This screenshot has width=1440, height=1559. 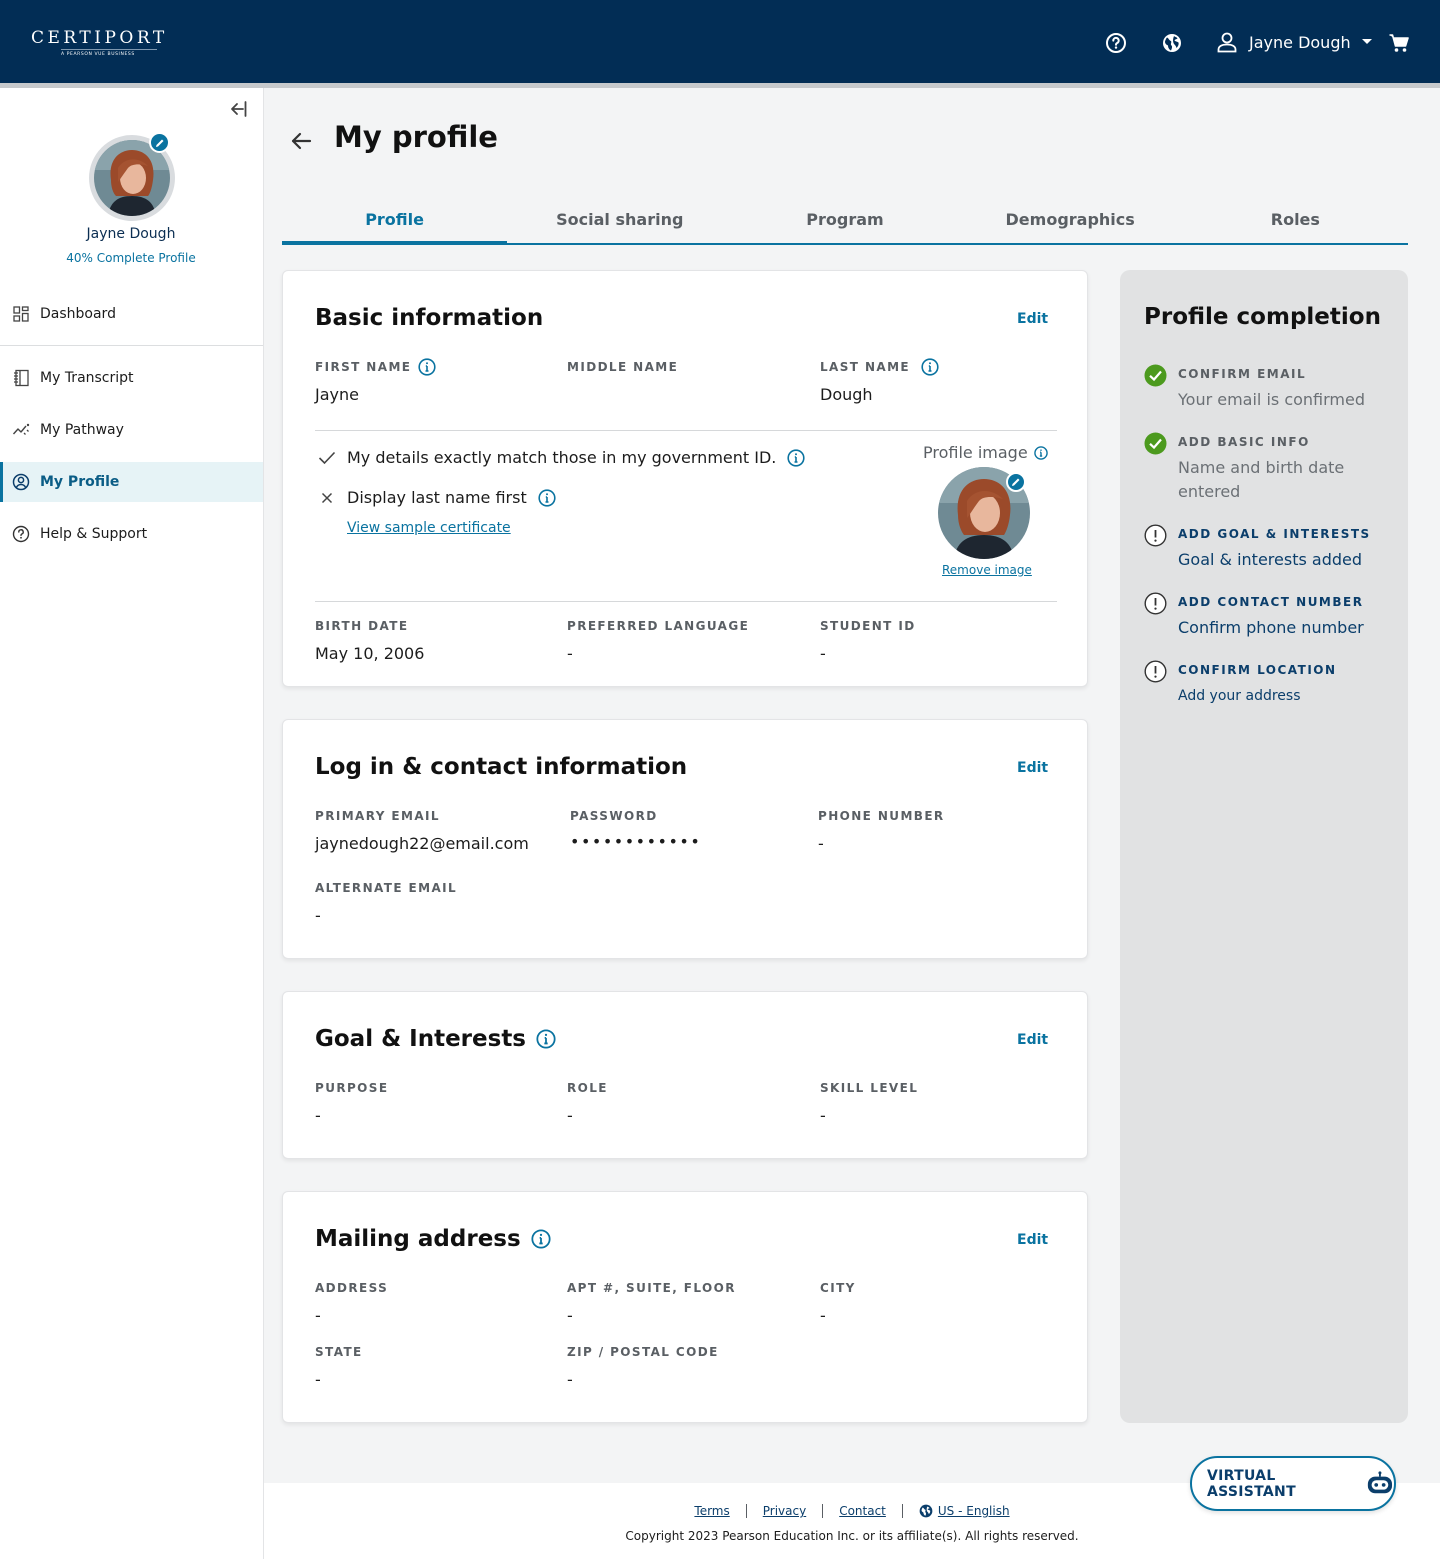 What do you see at coordinates (375, 367) in the screenshot?
I see `first-name-label: FIRST NAME` at bounding box center [375, 367].